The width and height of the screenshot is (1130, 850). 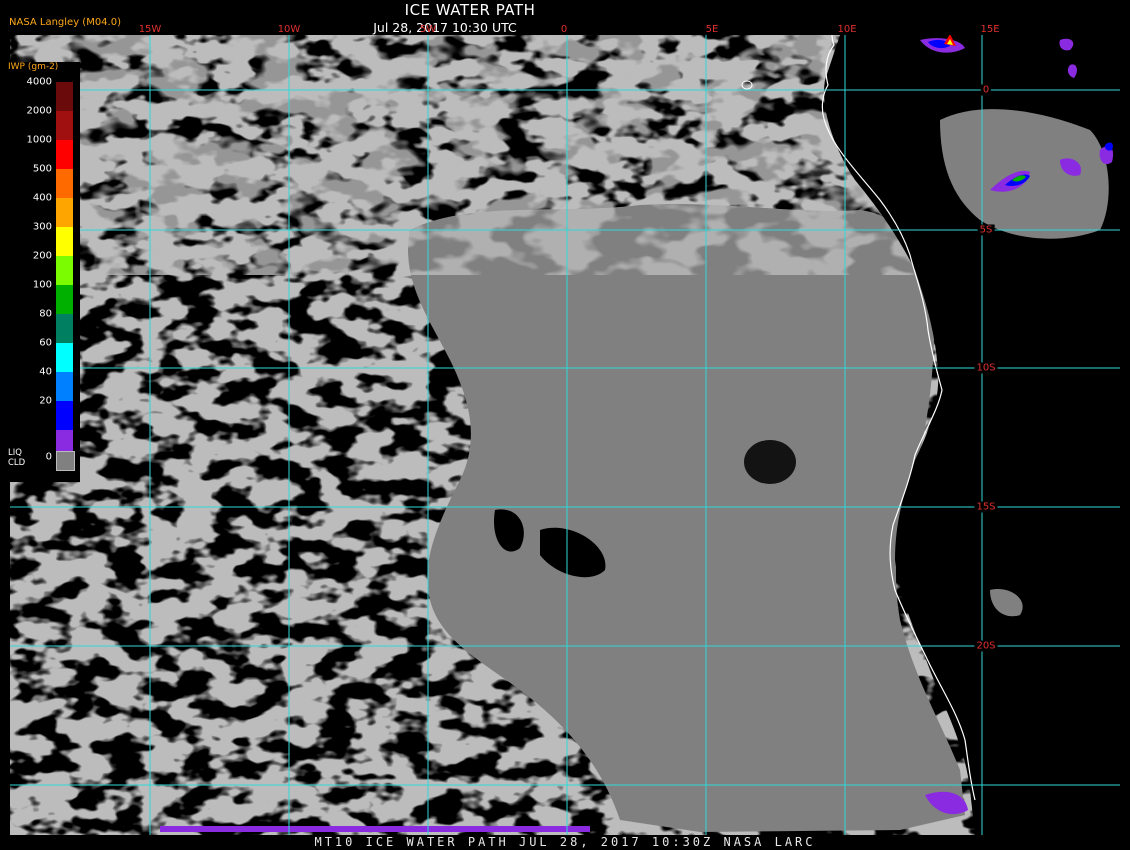 What do you see at coordinates (42, 198) in the screenshot?
I see `legend-label: 400` at bounding box center [42, 198].